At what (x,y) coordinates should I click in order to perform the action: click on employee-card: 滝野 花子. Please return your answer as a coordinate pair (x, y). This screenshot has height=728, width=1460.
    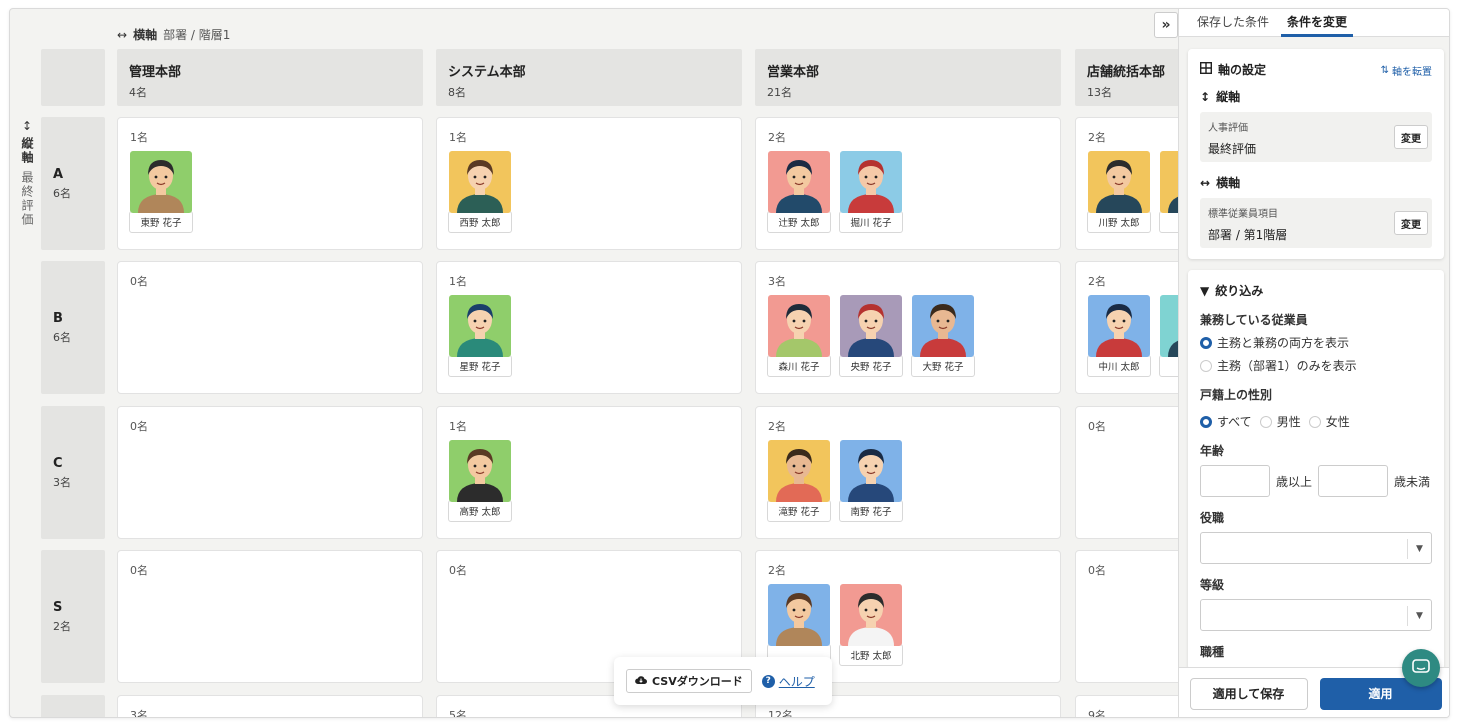
    Looking at the image, I should click on (799, 481).